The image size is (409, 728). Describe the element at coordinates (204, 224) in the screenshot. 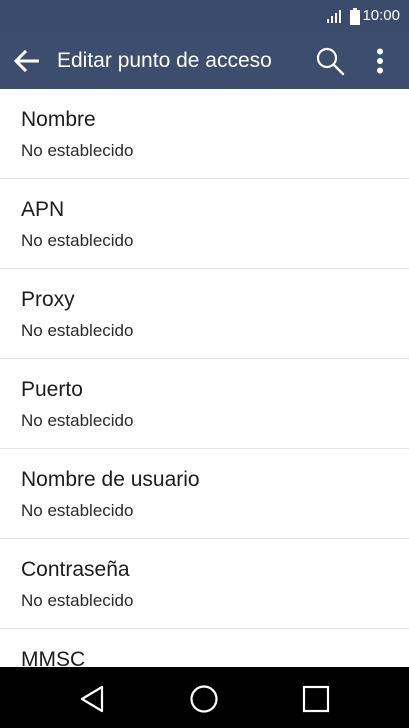

I see `setting-row-apn: APN No establecido` at that location.